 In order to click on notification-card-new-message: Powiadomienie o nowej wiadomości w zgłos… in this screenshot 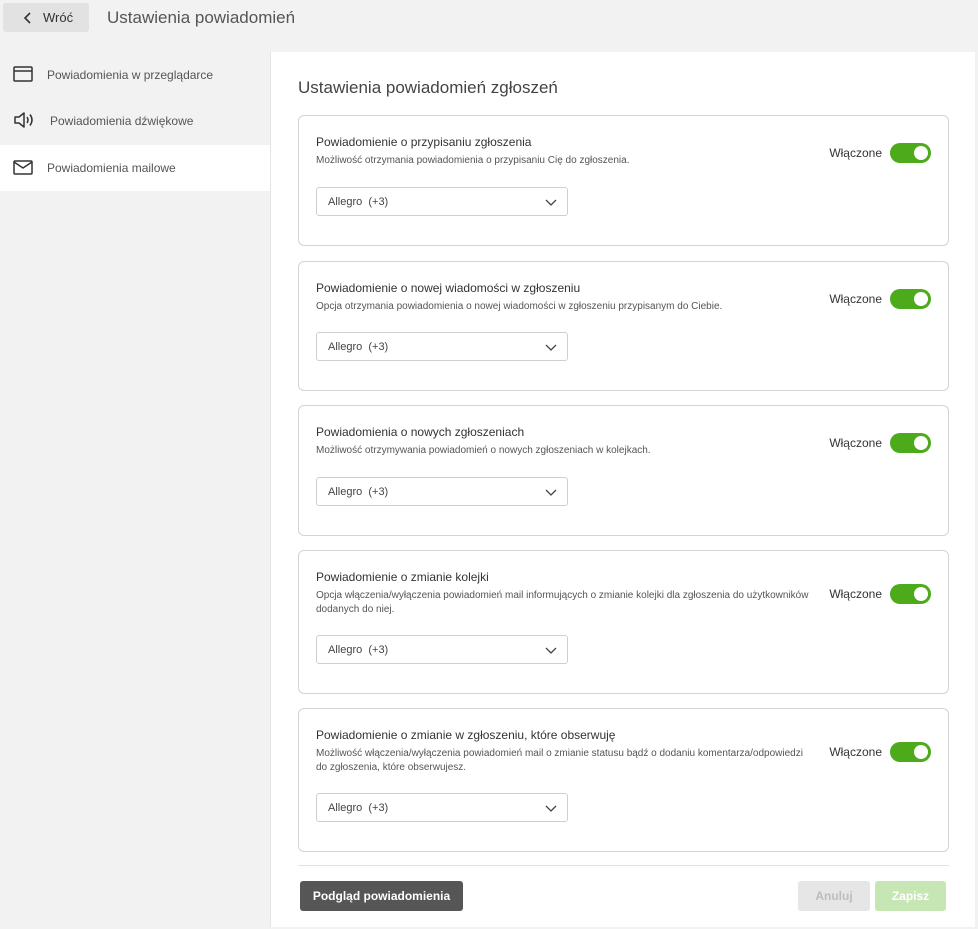, I will do `click(623, 326)`.